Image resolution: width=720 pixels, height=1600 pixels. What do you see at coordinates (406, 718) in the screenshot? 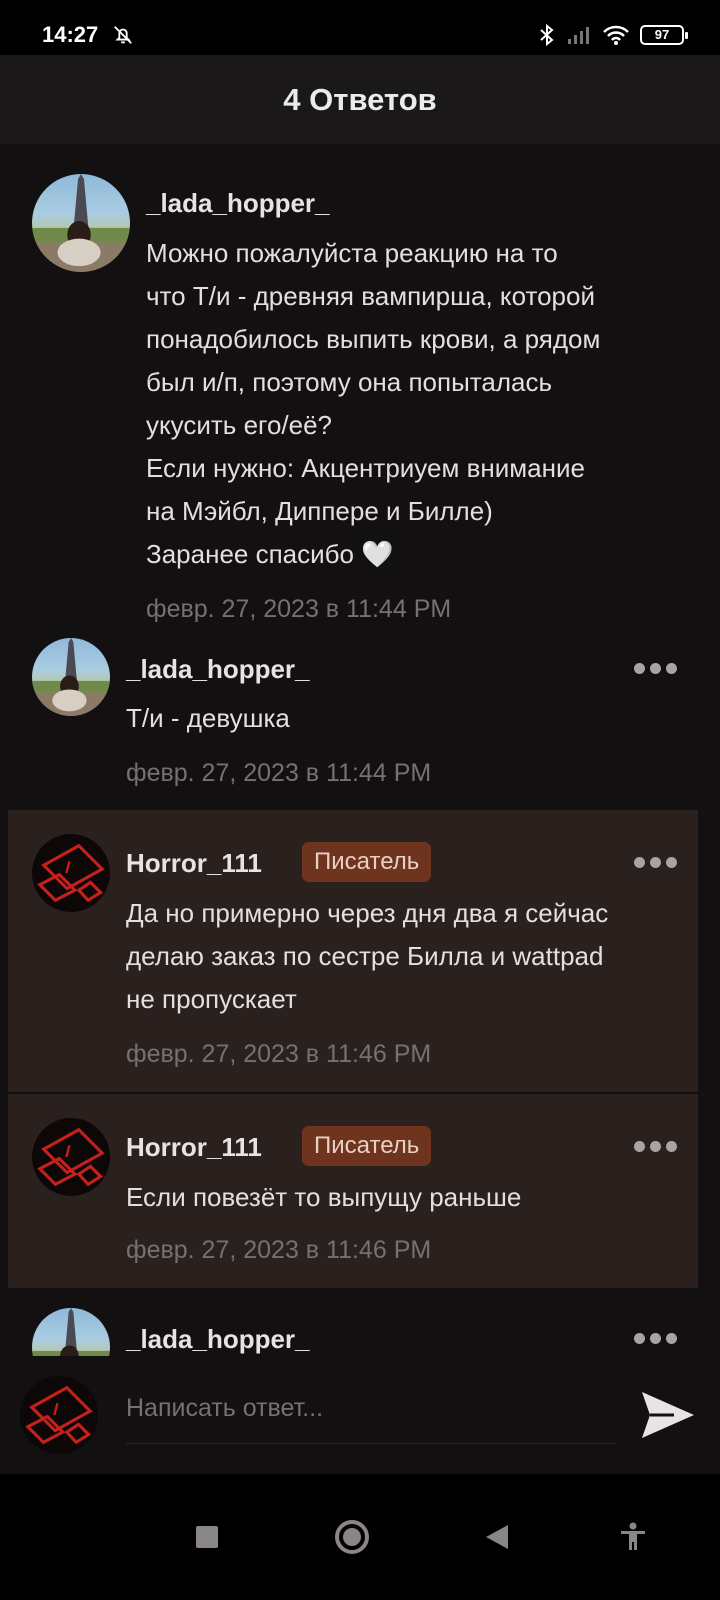
I see `reply-text: Т/и - девушка` at bounding box center [406, 718].